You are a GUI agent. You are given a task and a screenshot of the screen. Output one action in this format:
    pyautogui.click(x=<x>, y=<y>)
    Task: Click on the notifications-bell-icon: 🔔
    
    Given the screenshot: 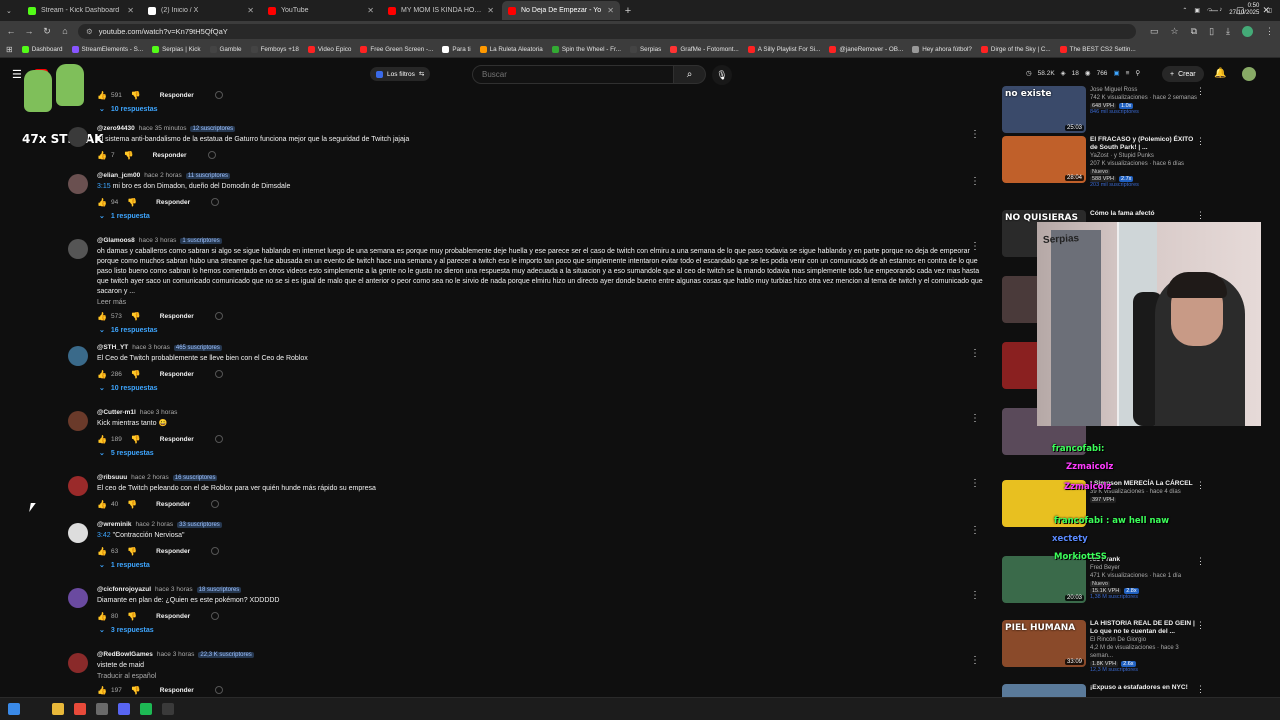 What is the action you would take?
    pyautogui.click(x=1220, y=73)
    